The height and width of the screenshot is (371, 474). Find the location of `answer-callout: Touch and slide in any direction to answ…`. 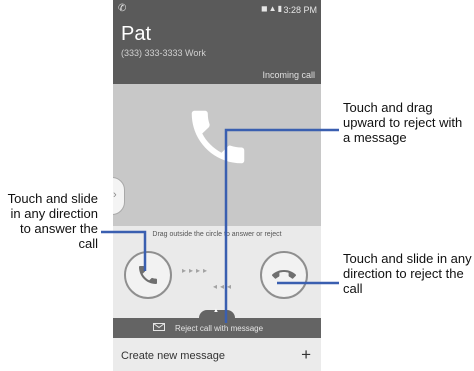

answer-callout: Touch and slide in any direction to answ… is located at coordinates (52, 221).